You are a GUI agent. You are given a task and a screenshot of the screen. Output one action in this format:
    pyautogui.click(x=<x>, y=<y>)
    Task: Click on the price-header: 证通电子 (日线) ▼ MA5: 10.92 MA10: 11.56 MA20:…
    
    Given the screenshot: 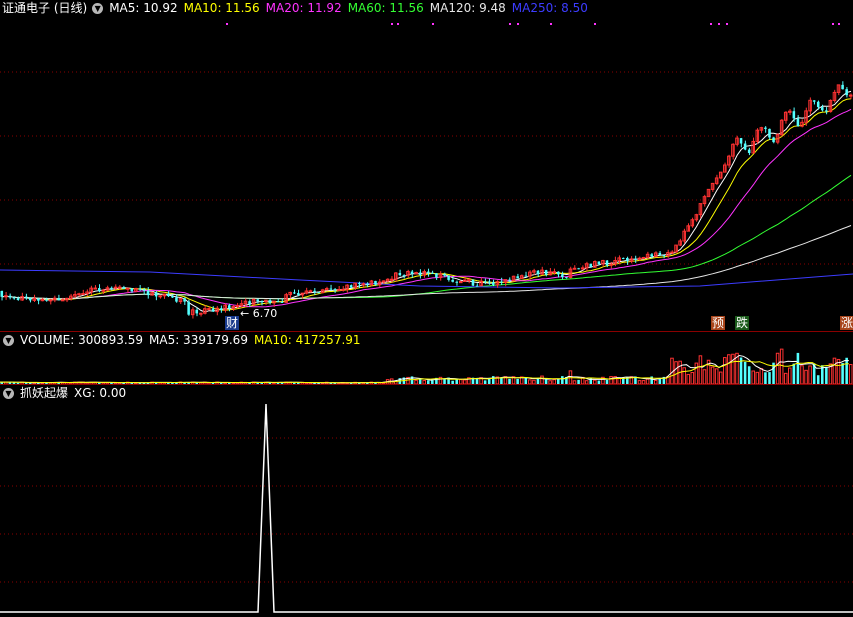 What is the action you would take?
    pyautogui.click(x=297, y=8)
    